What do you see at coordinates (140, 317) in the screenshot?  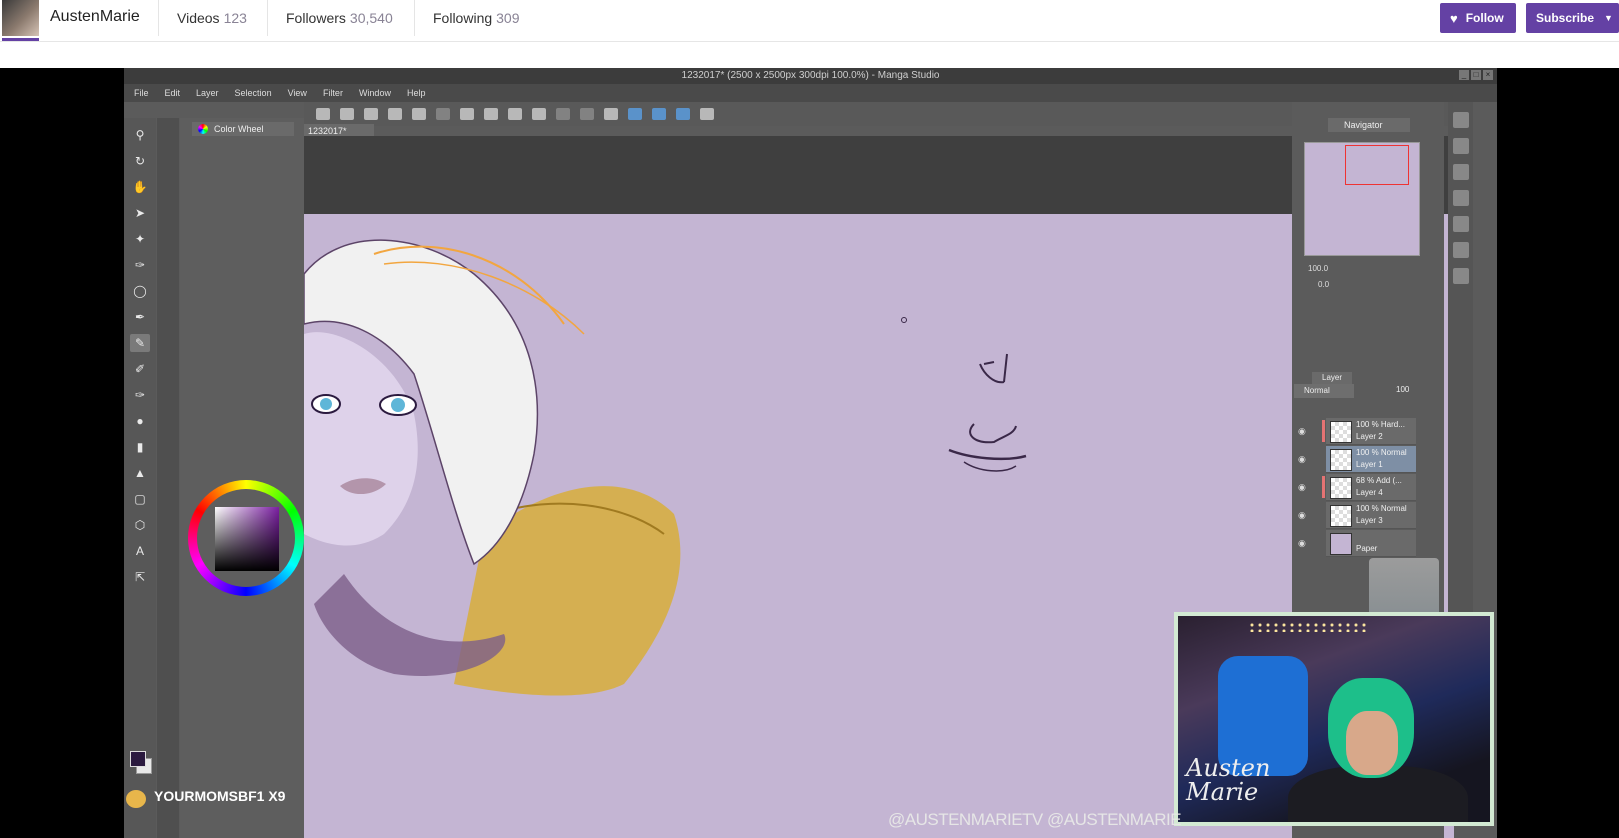 I see `pen-icon: ✒` at bounding box center [140, 317].